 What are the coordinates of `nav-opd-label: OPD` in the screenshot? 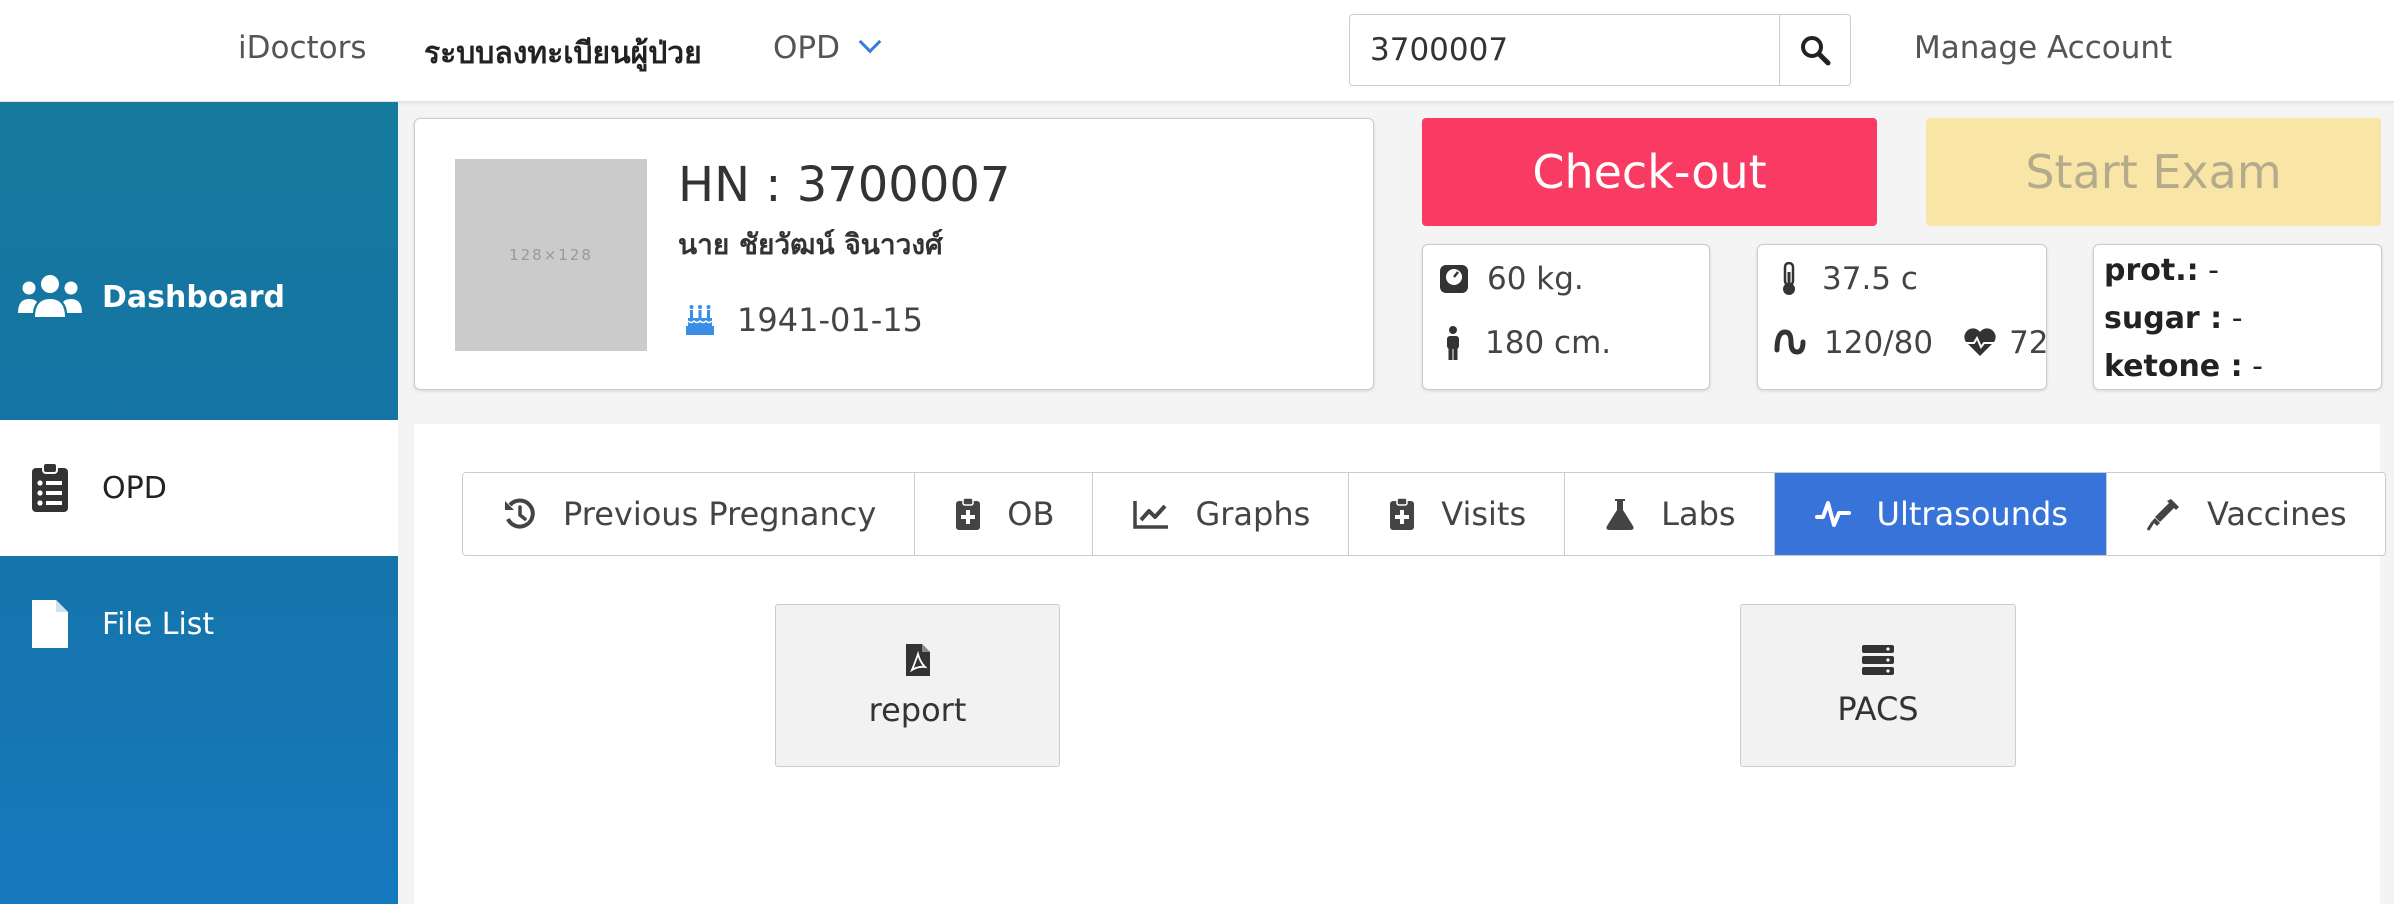 It's located at (806, 48).